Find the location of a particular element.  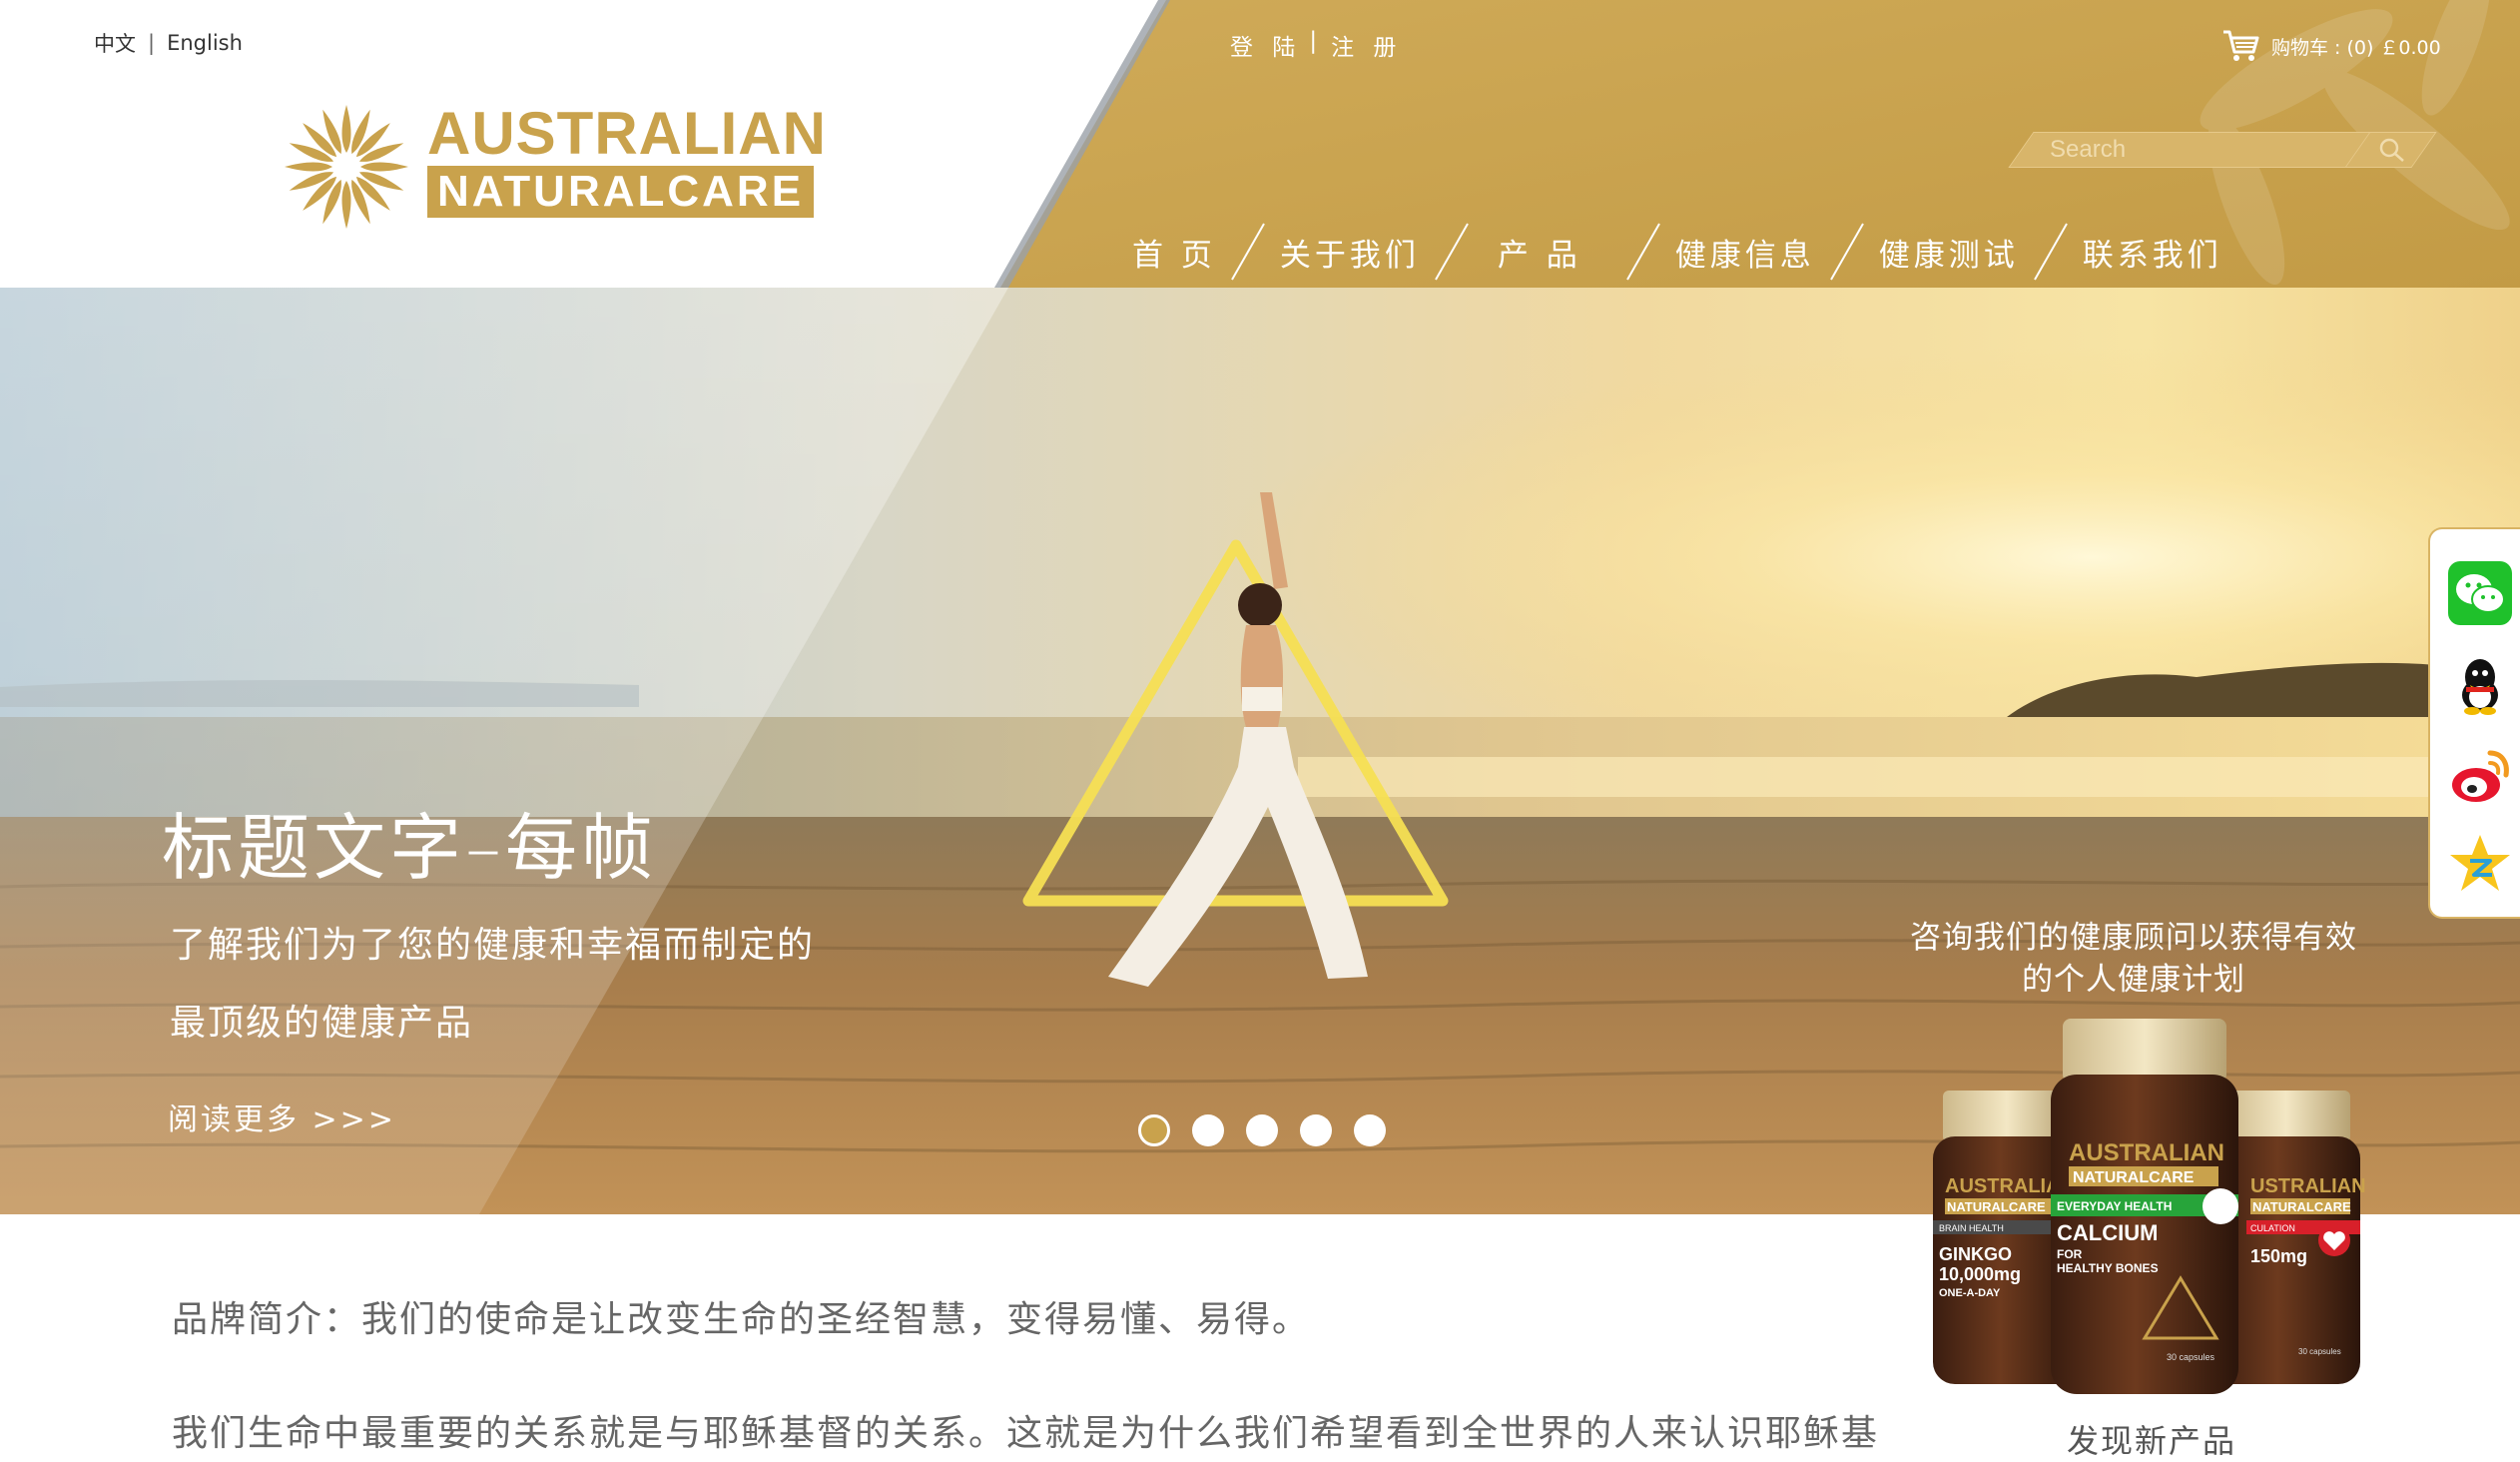

nav-home: 首 页 is located at coordinates (1174, 253).